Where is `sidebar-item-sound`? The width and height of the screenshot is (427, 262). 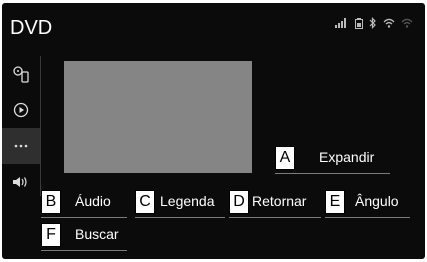
sidebar-item-sound is located at coordinates (21, 182).